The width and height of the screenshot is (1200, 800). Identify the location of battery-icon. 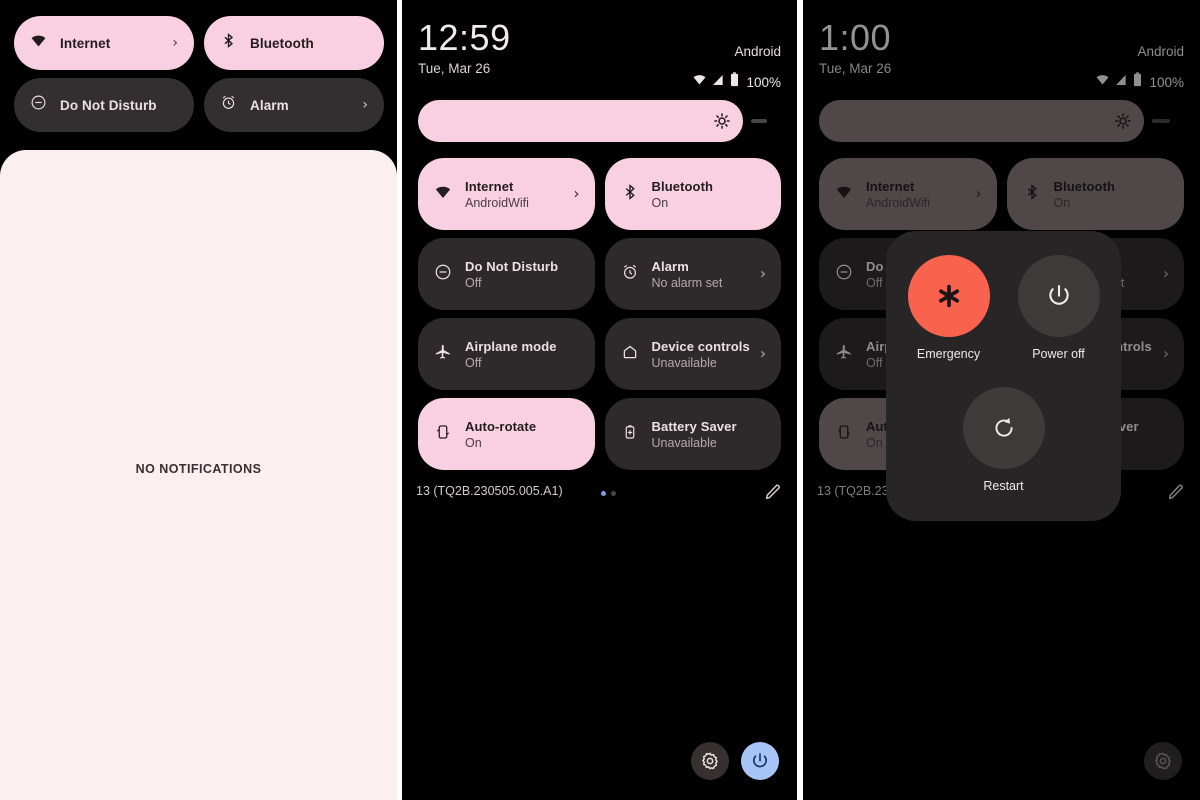
(734, 82).